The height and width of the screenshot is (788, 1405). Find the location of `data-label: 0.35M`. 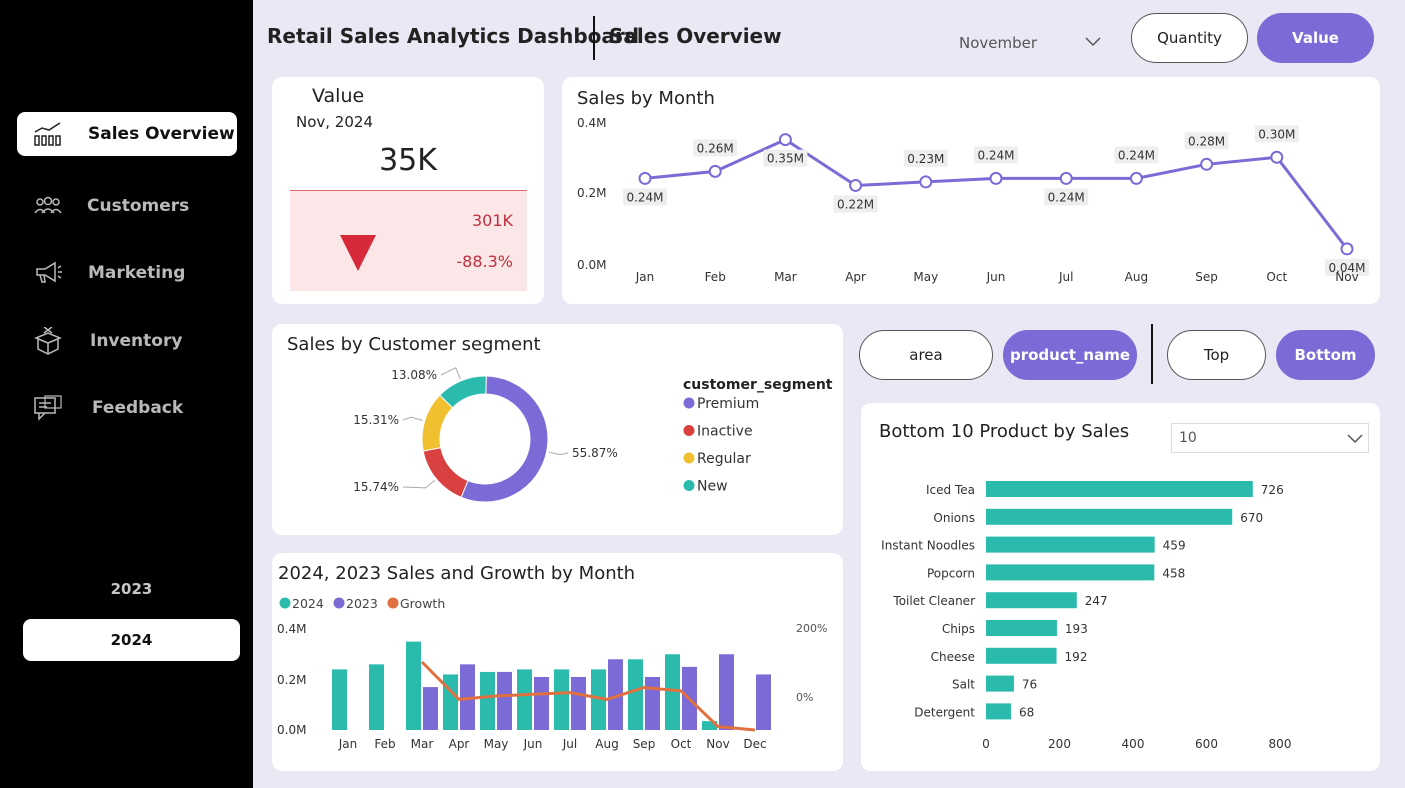

data-label: 0.35M is located at coordinates (785, 159).